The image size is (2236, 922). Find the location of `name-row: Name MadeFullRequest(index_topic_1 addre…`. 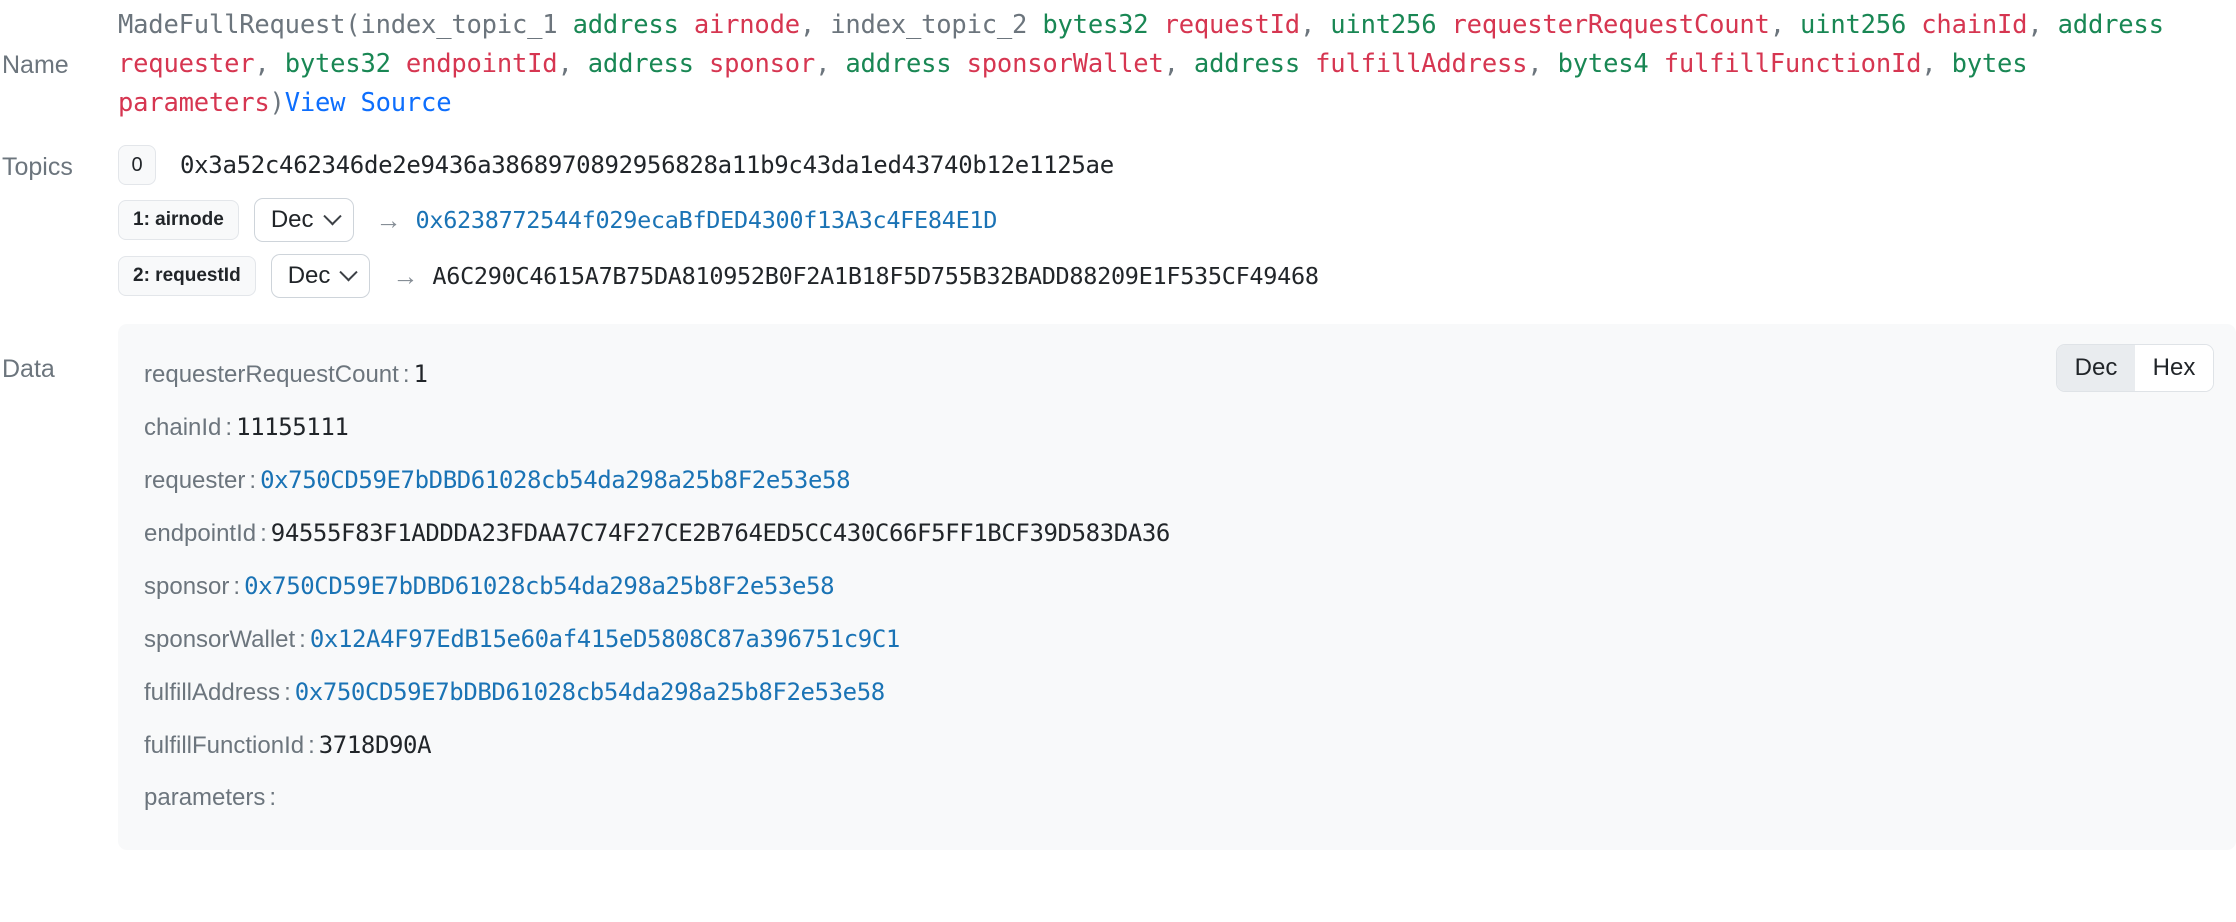

name-row: Name MadeFullRequest(index_topic_1 addre… is located at coordinates (1118, 61).